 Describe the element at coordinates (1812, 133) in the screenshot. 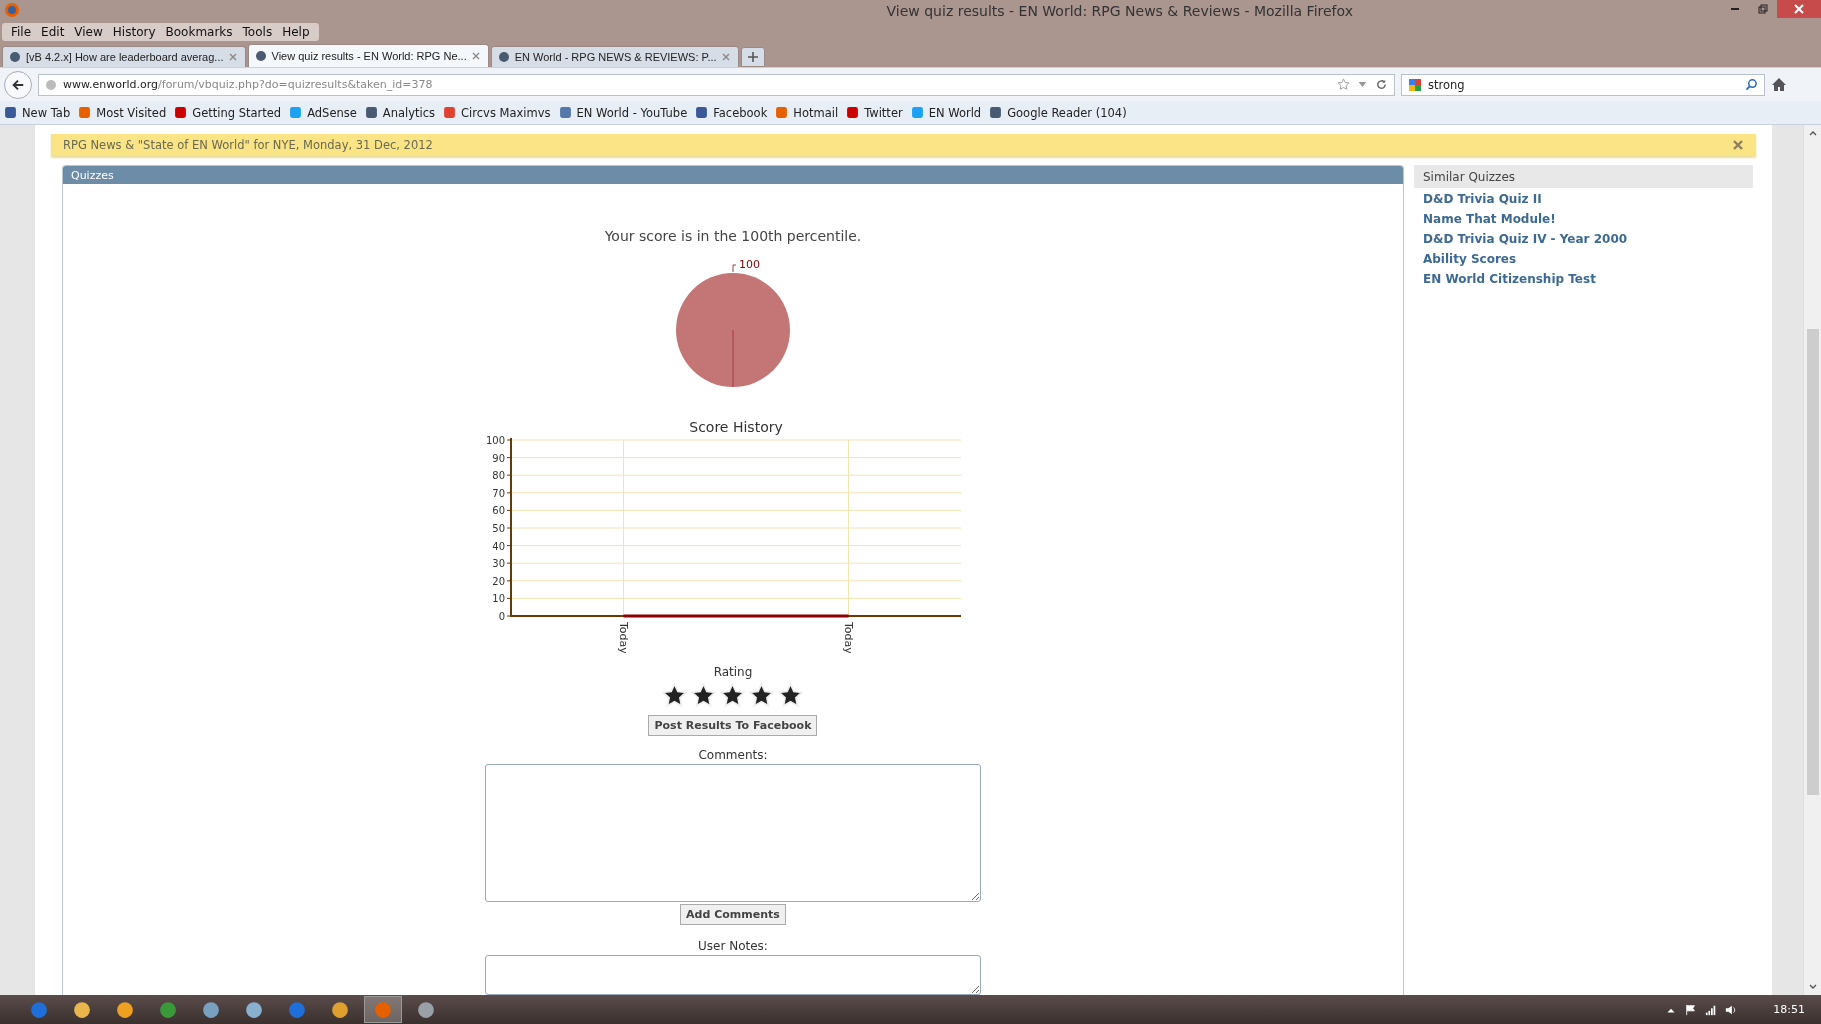

I see `scroll-up-icon` at that location.